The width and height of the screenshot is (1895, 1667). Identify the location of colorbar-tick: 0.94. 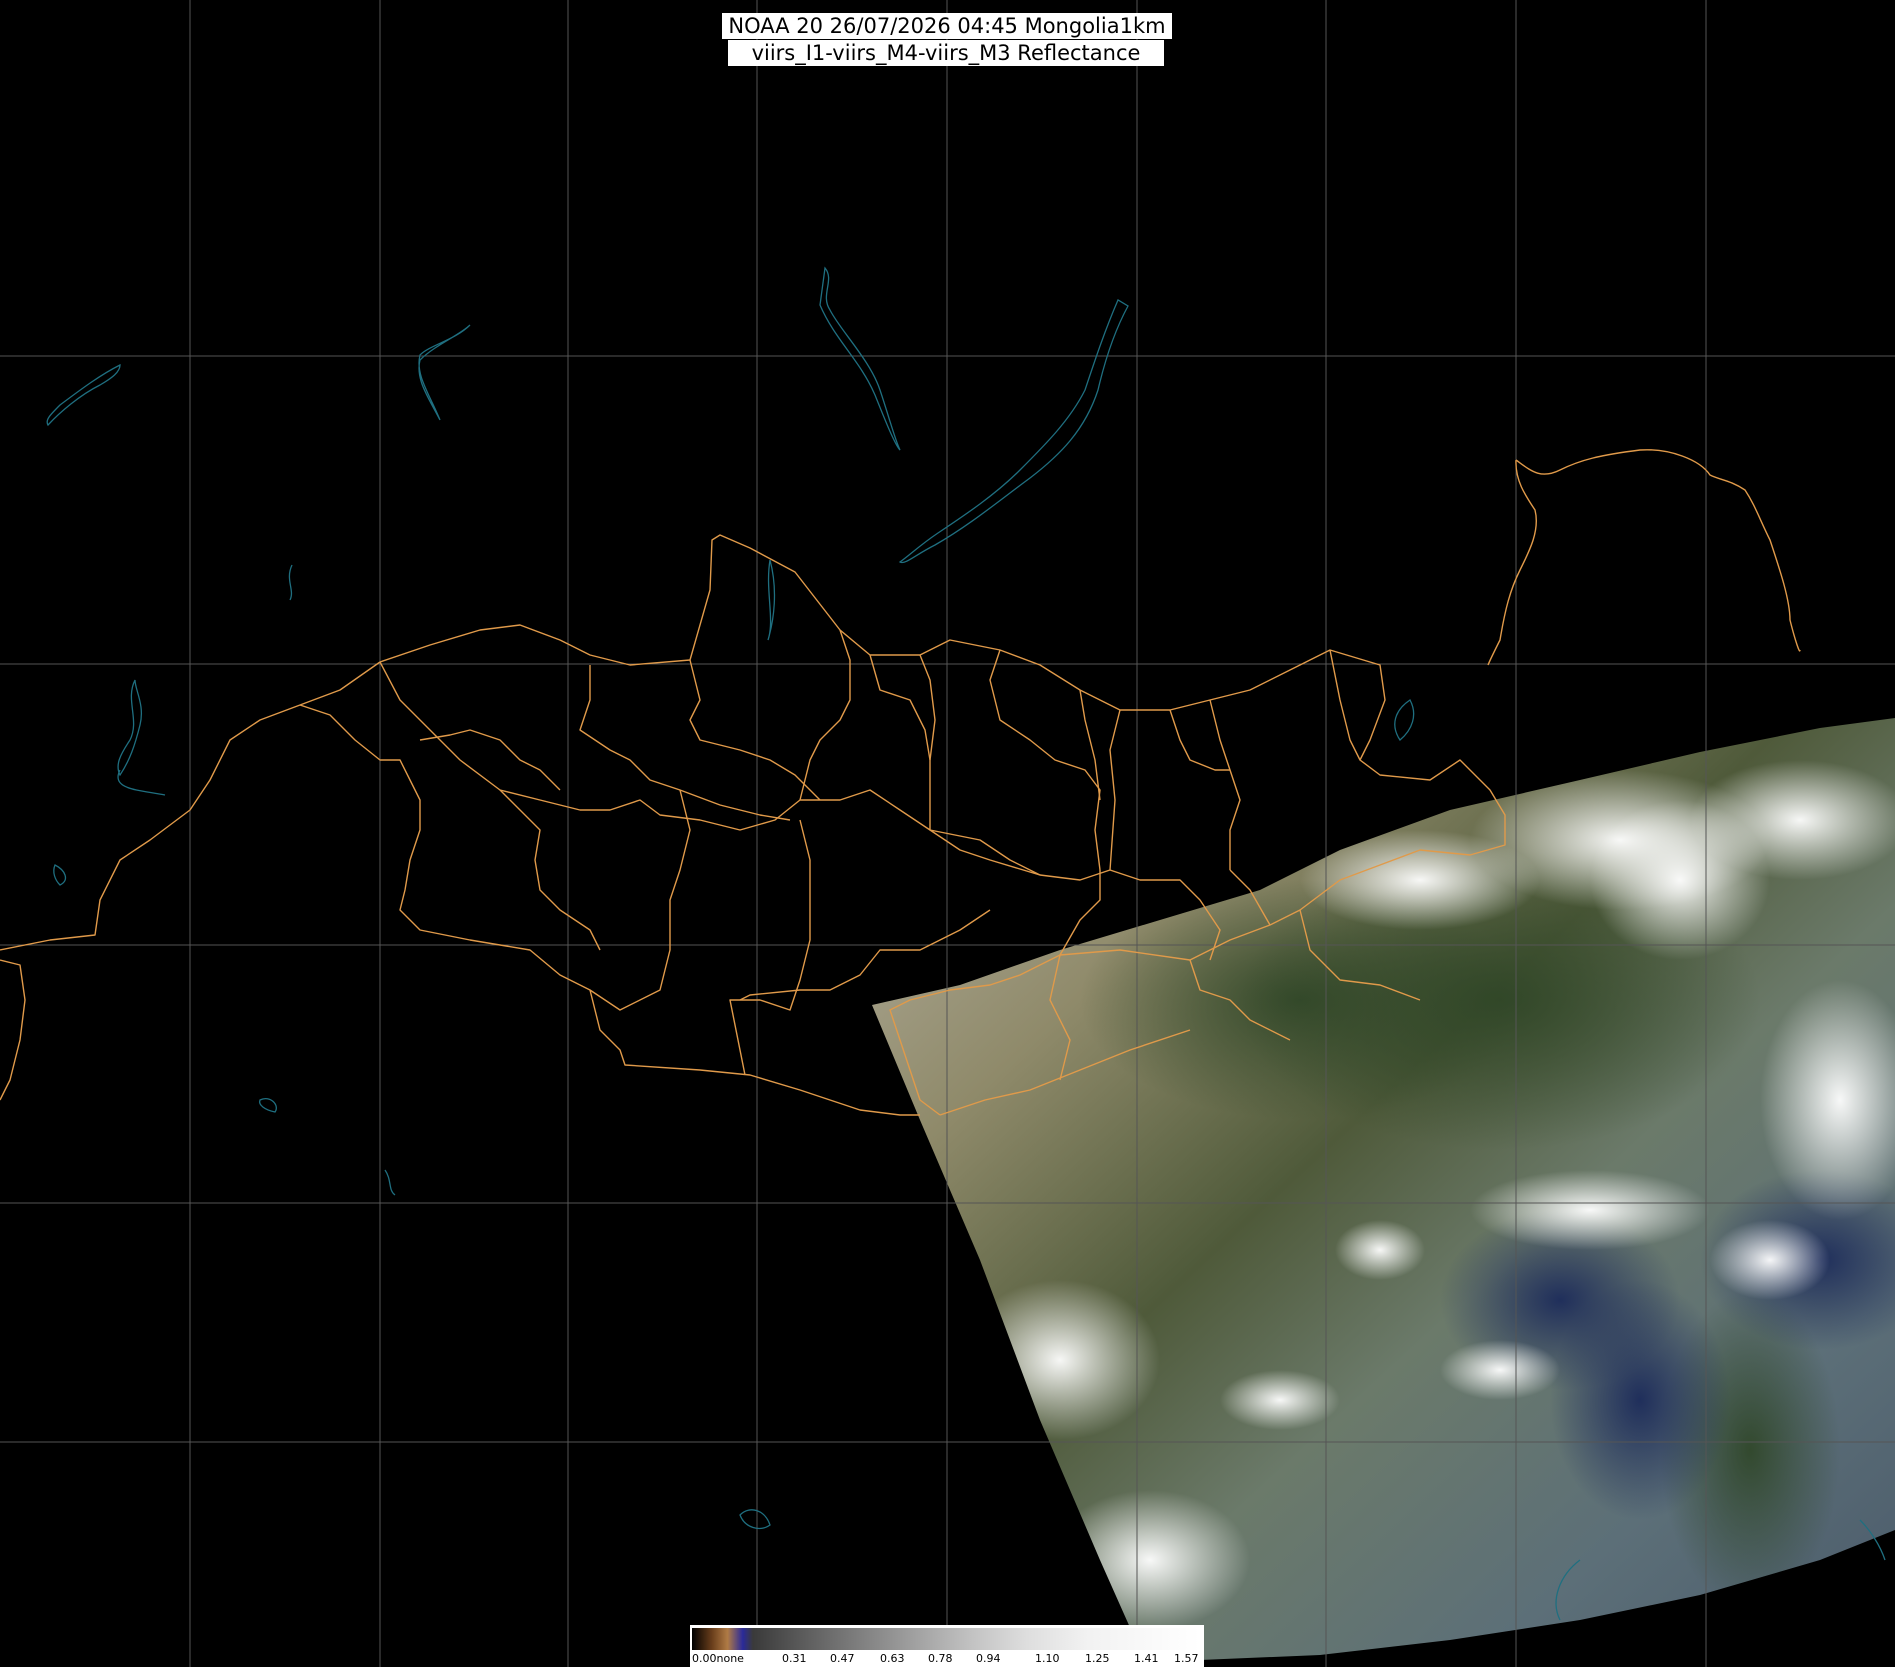
(988, 1658).